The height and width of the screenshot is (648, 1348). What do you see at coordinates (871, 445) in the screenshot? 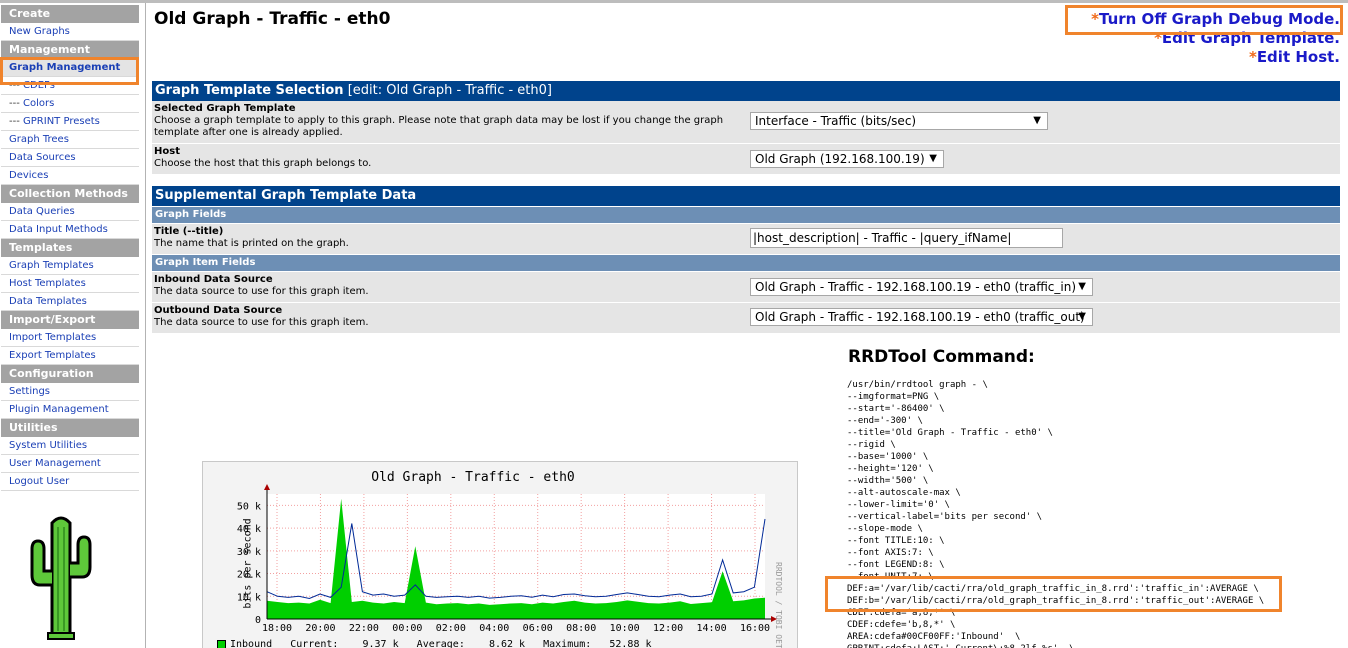
I see `rrd-command-line: --rigid \` at bounding box center [871, 445].